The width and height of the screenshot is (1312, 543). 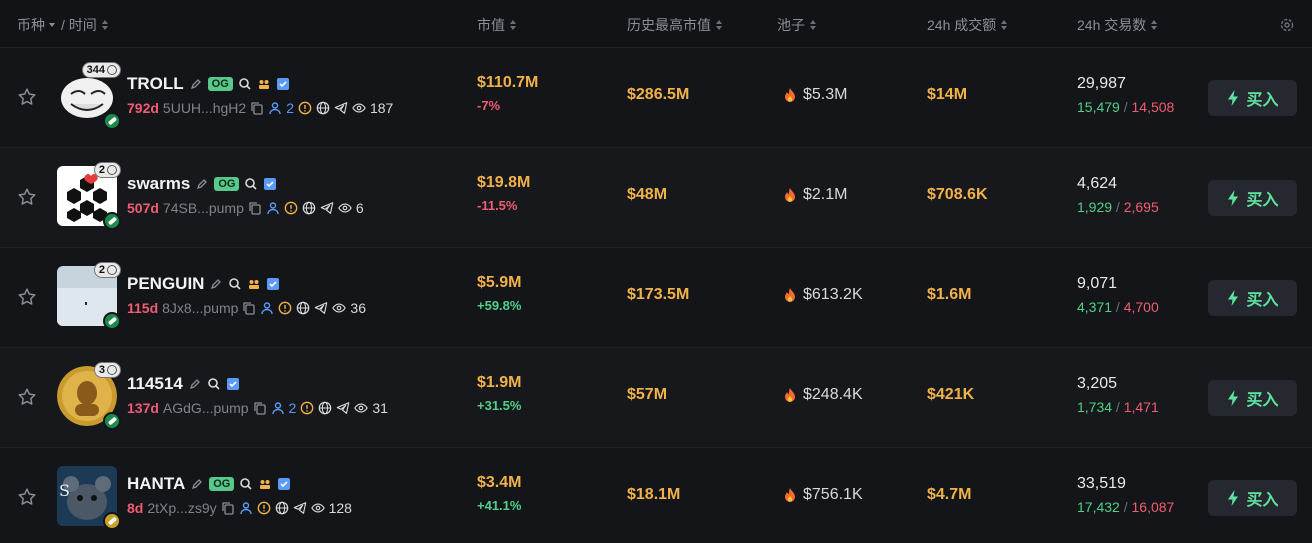 I want to click on contract-address: 5UUH...hgH2, so click(x=204, y=108).